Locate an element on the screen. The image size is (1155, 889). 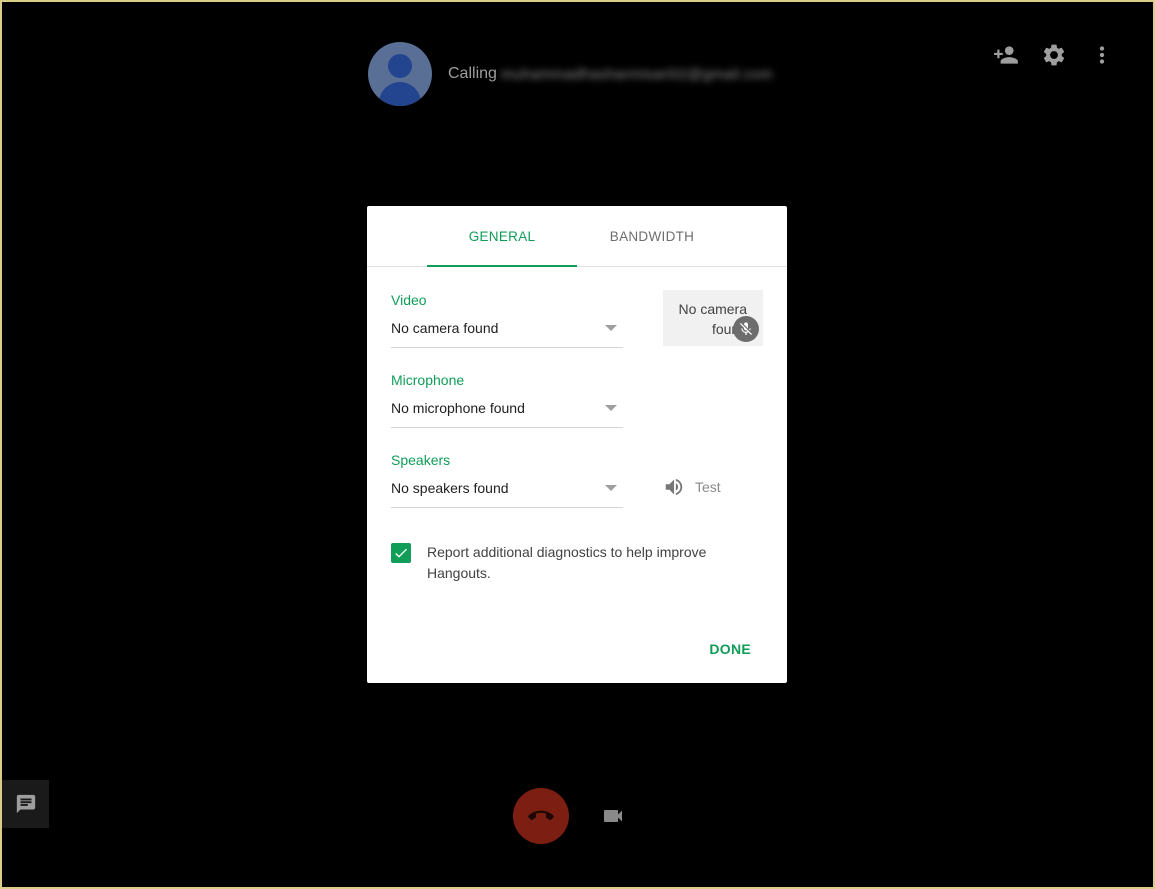
video-label: Video is located at coordinates (409, 300).